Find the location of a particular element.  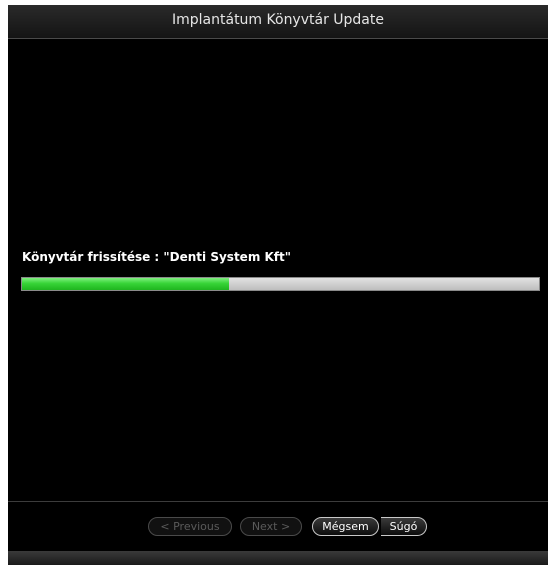

title-bar: Implantátum Könyvtár Update is located at coordinates (278, 22).